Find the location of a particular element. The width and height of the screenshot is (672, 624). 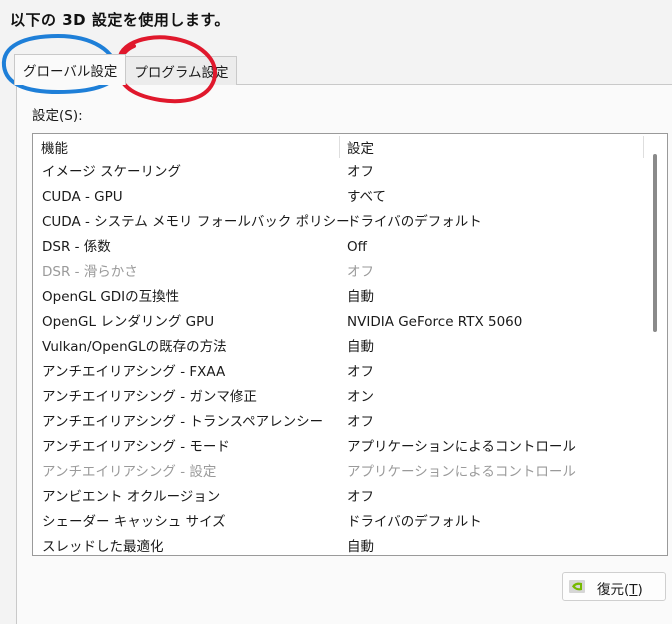

feature-name: アンビエント オクルージョン is located at coordinates (131, 497).